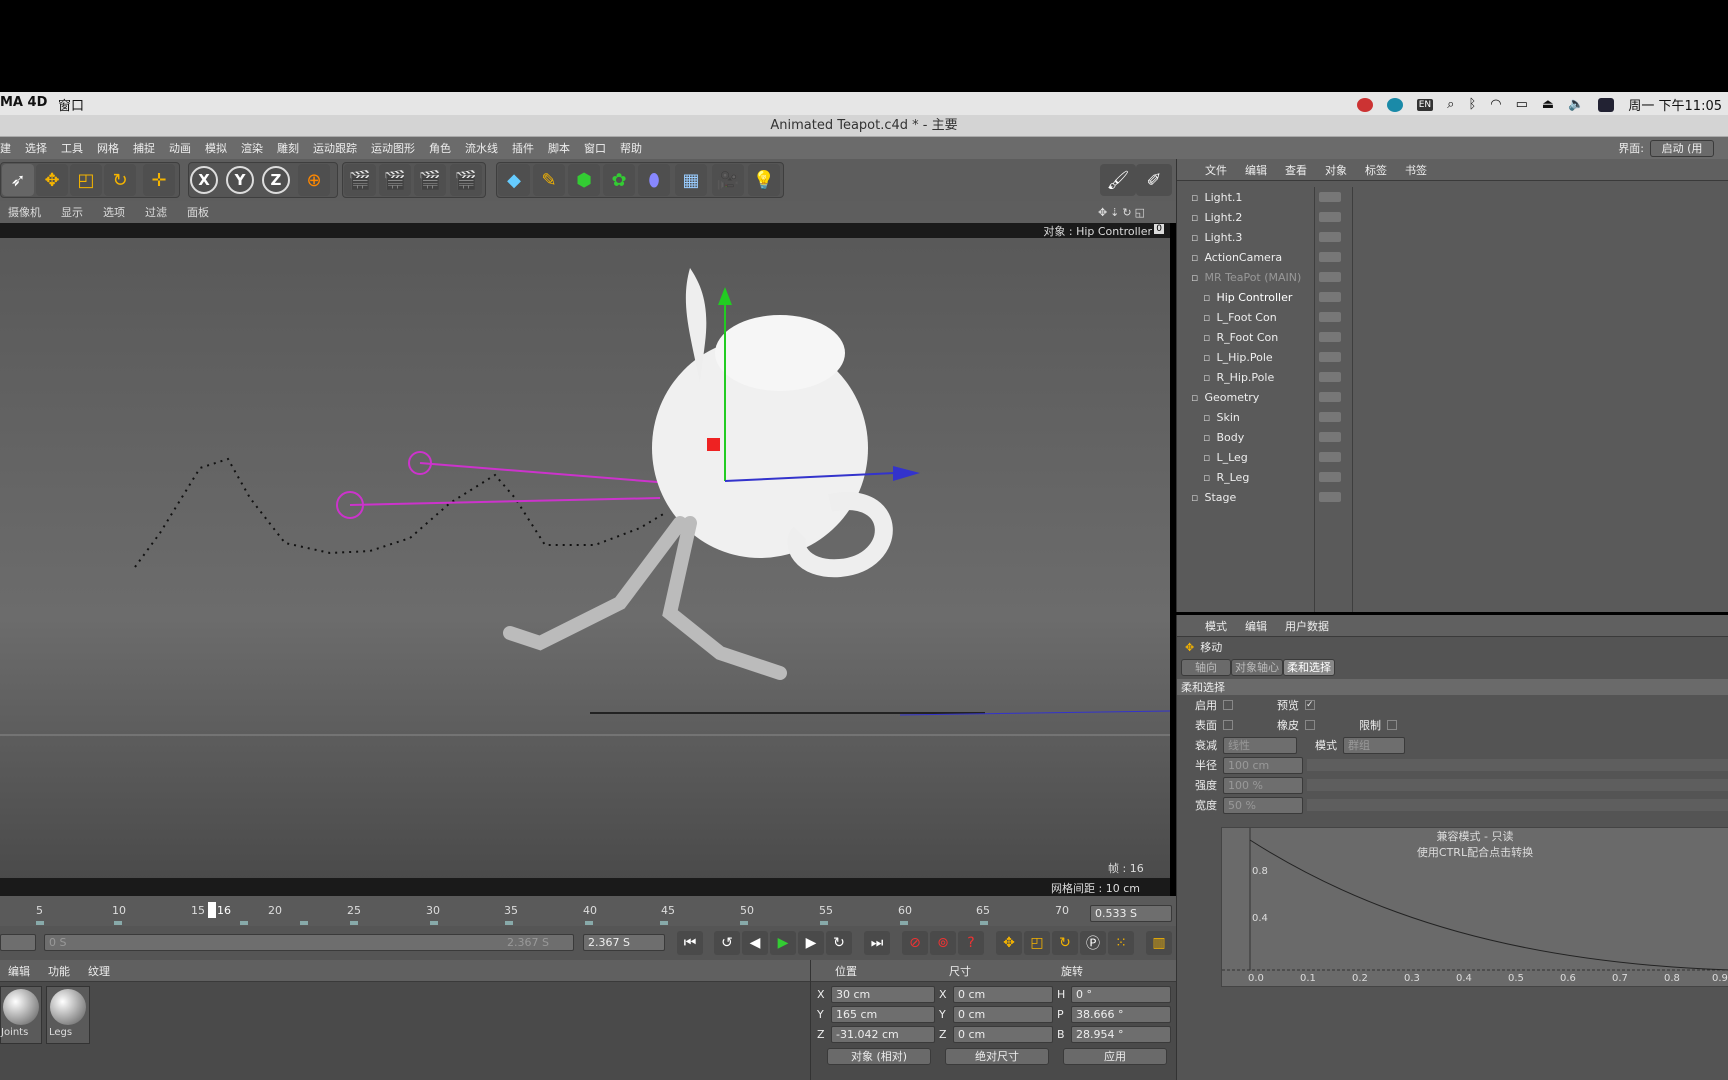  I want to click on world-coord-icon: ⊕, so click(314, 180).